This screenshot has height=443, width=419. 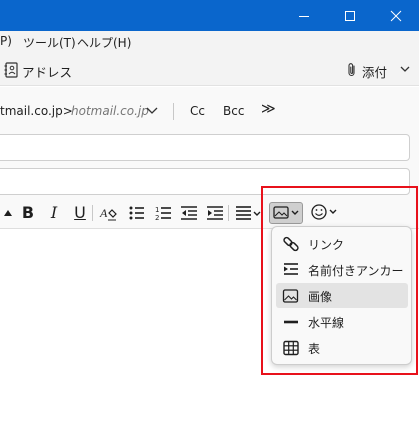 What do you see at coordinates (47, 72) in the screenshot?
I see `address-book-label: アドレス` at bounding box center [47, 72].